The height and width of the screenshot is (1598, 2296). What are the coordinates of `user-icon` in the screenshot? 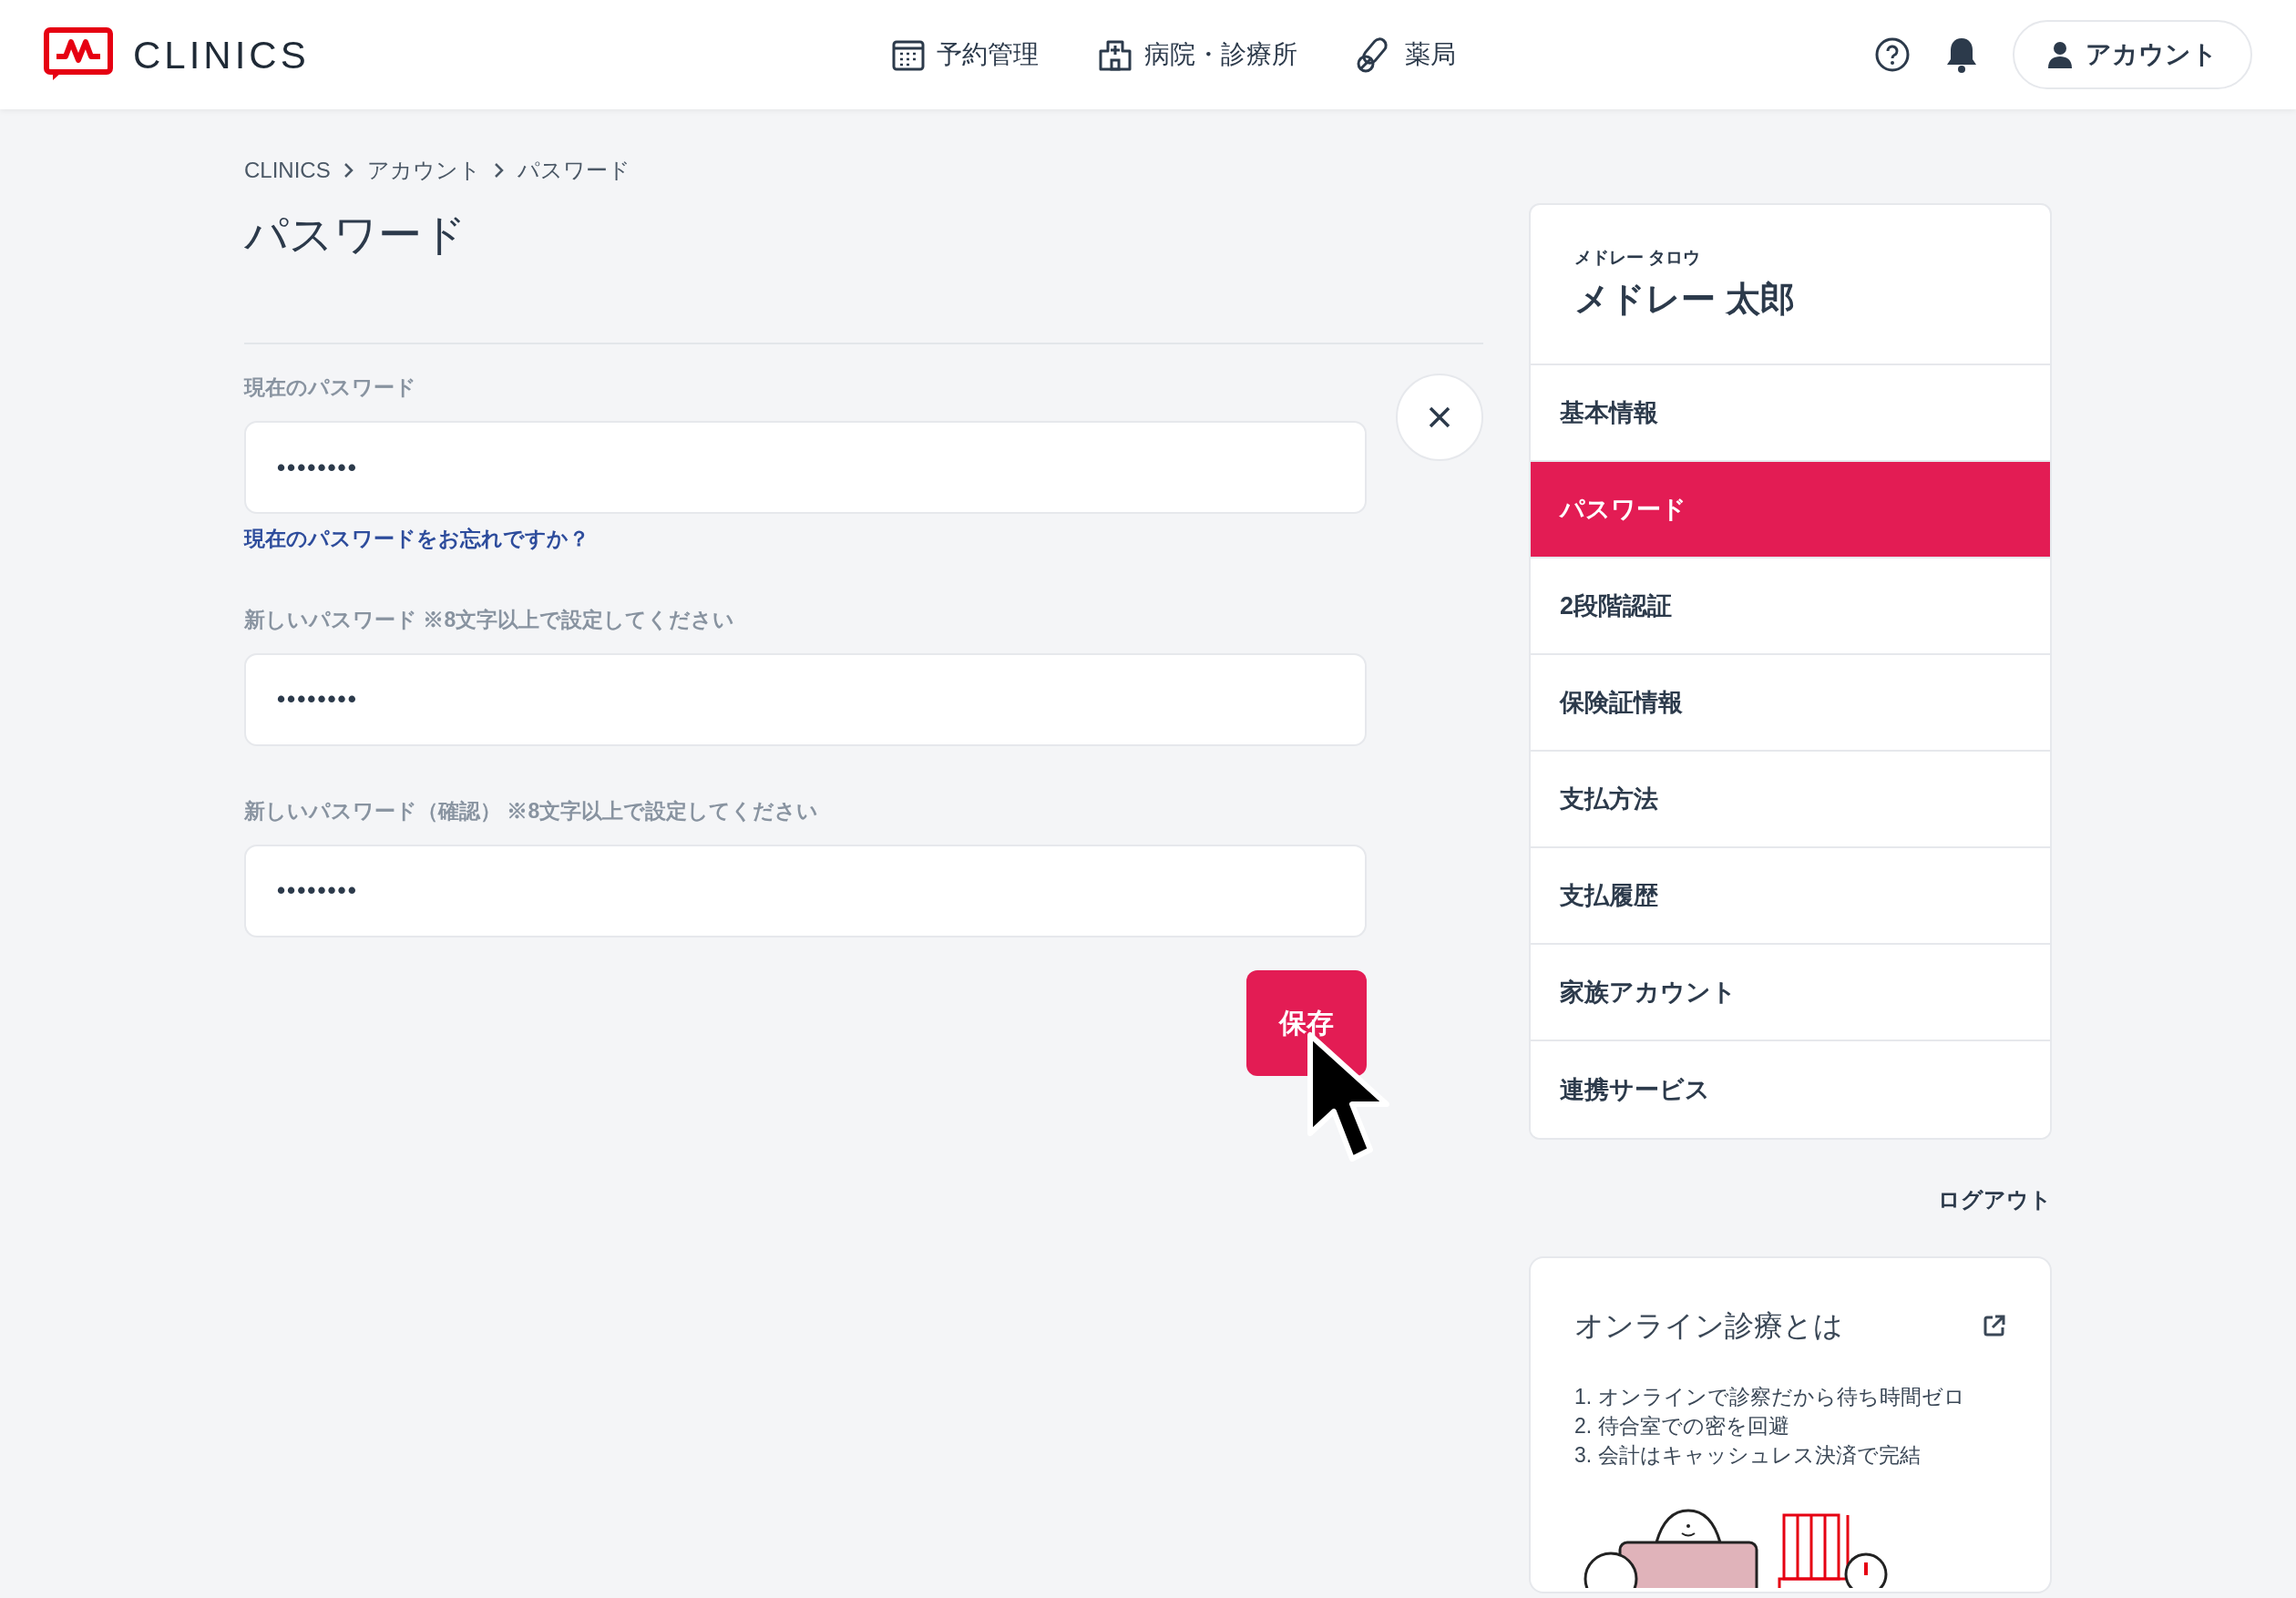 It's located at (2060, 54).